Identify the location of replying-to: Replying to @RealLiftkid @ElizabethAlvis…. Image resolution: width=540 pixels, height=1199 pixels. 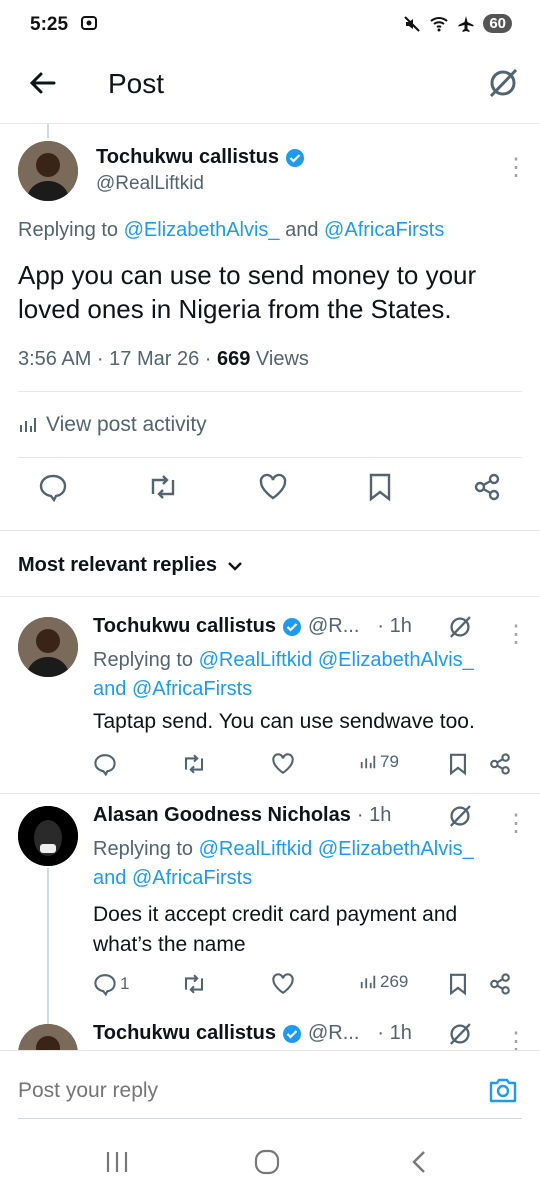
(313, 864).